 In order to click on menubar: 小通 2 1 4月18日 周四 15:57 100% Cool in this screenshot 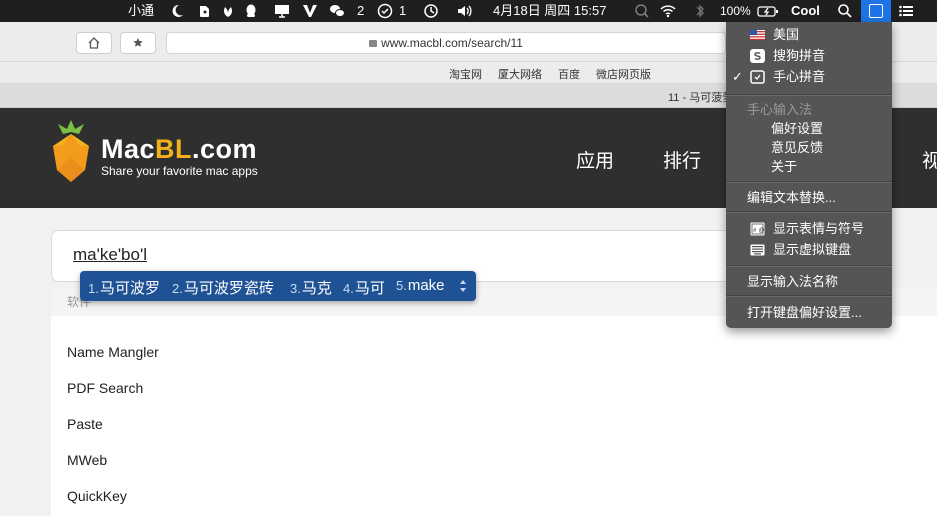, I will do `click(468, 11)`.